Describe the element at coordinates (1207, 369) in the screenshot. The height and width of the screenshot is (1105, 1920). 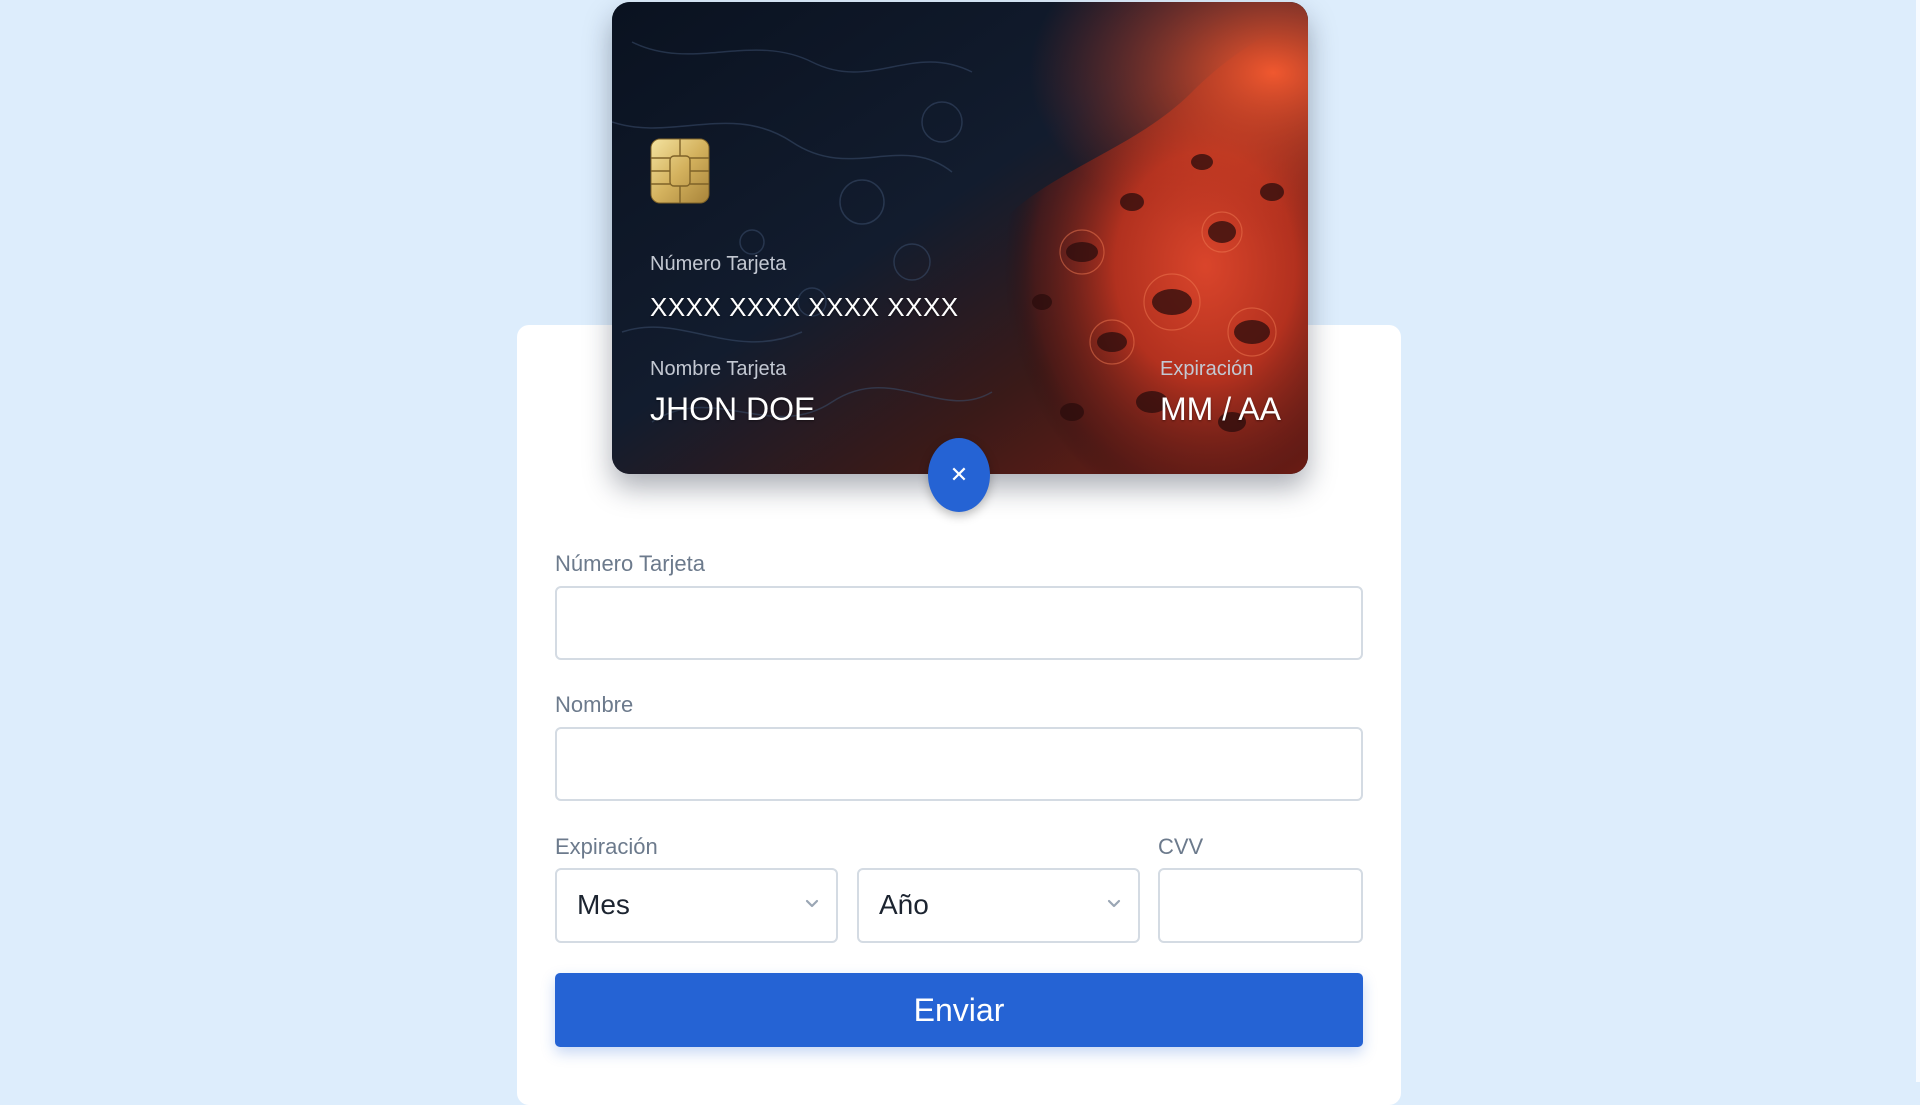
I see `card-expiry-label: Expiración` at that location.